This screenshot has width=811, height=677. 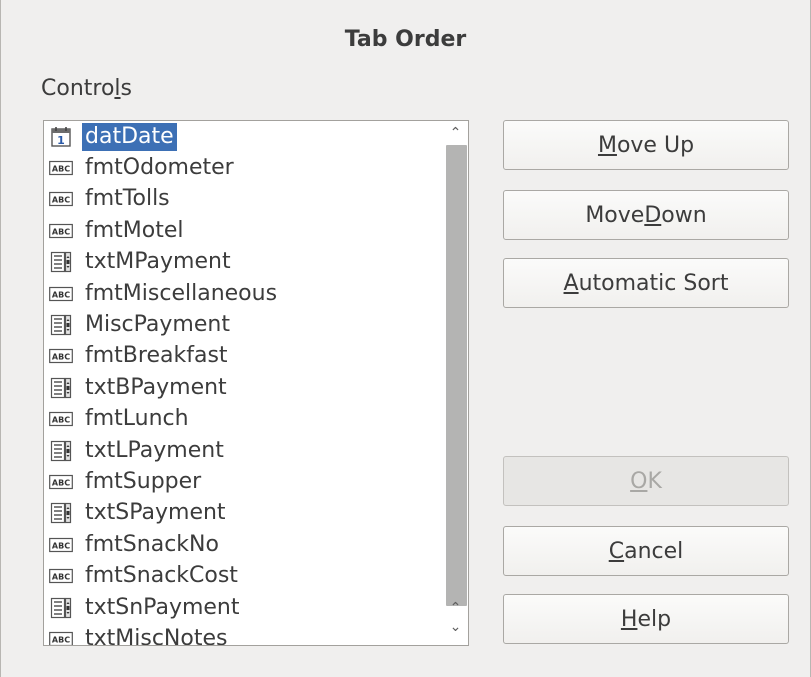 What do you see at coordinates (61, 140) in the screenshot?
I see `svg-text: 1` at bounding box center [61, 140].